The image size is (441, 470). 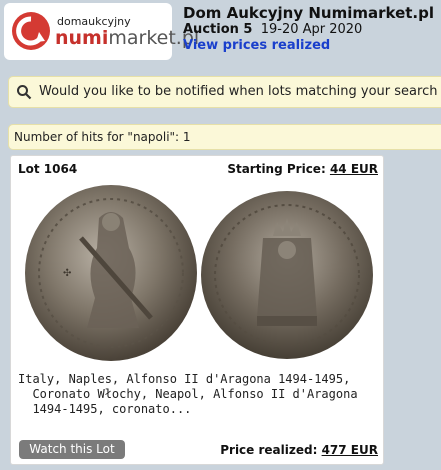 What do you see at coordinates (256, 45) in the screenshot?
I see `view-prices-realized-link: View prices realized` at bounding box center [256, 45].